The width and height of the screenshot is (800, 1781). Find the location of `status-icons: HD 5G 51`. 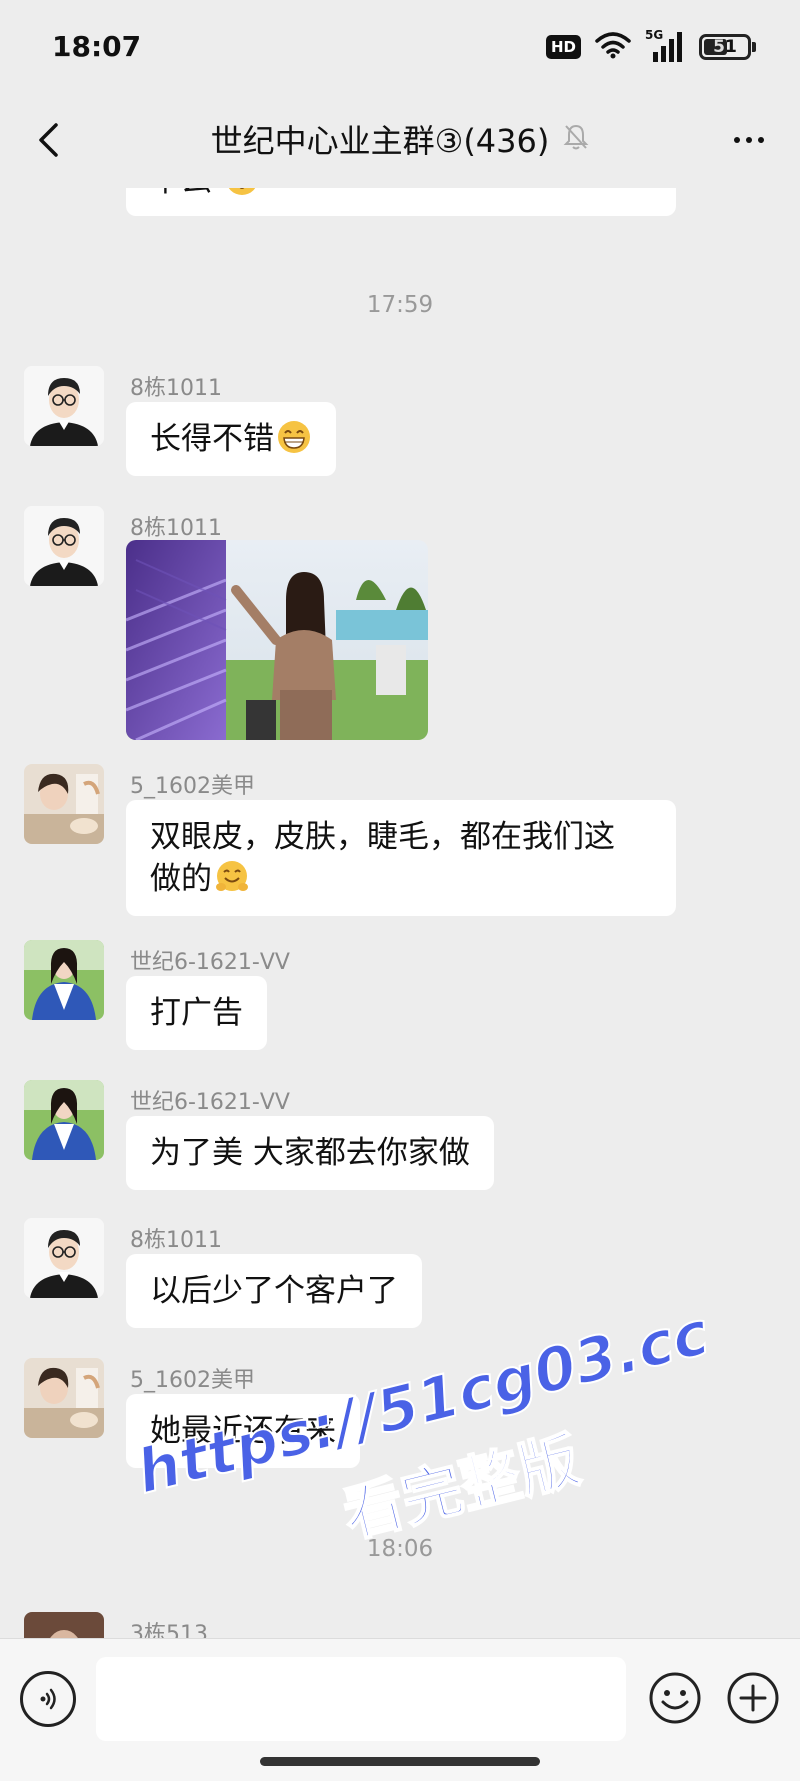

status-icons: HD 5G 51 is located at coordinates (650, 46).